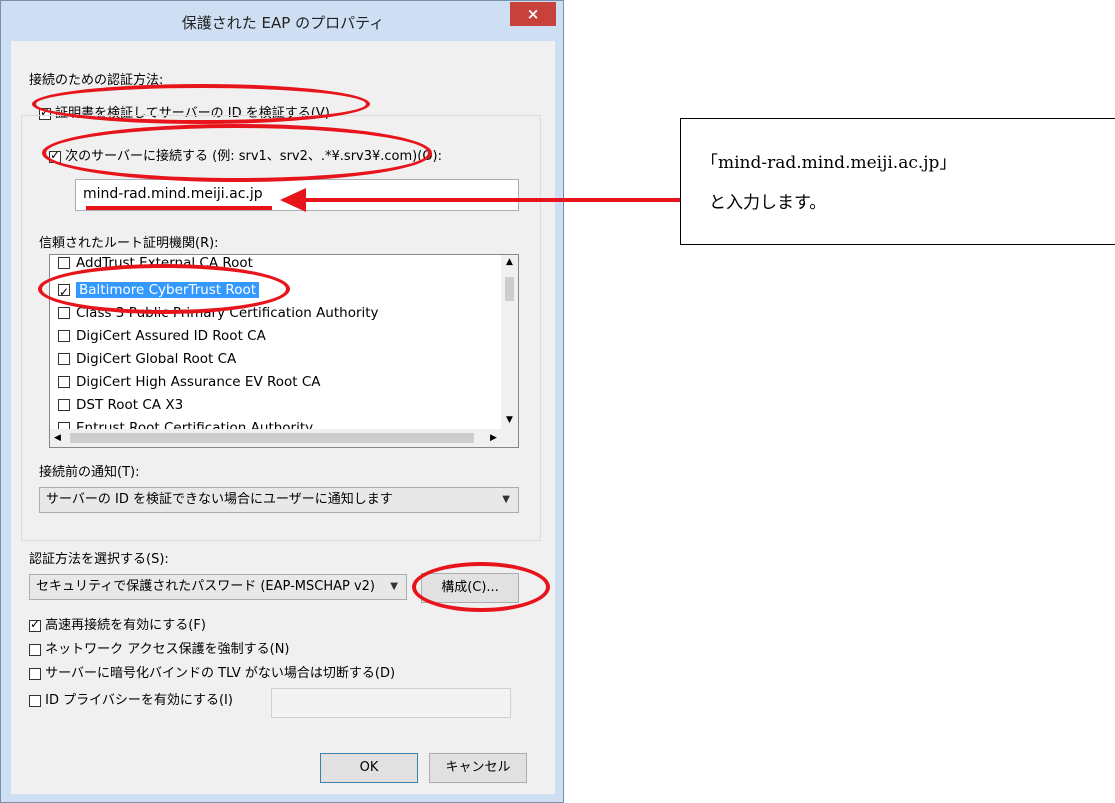  I want to click on scroll-thumb-horizontal, so click(272, 438).